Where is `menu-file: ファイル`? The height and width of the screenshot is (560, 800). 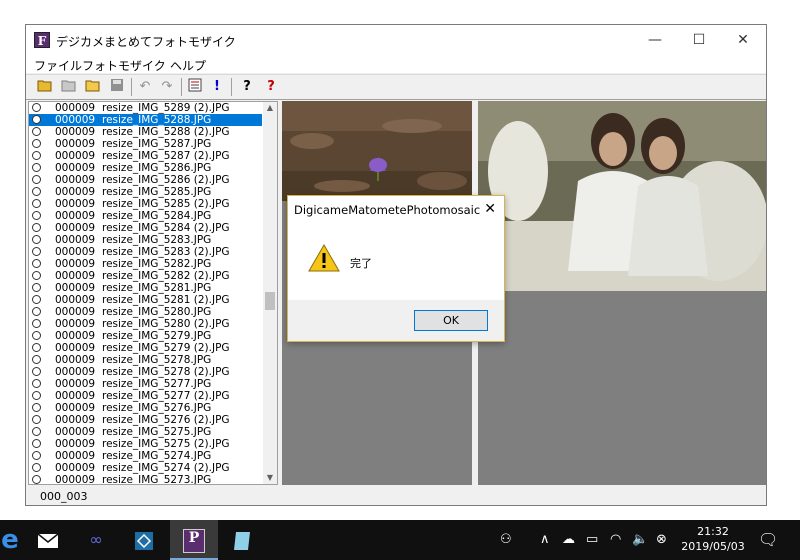
menu-file: ファイル is located at coordinates (58, 65).